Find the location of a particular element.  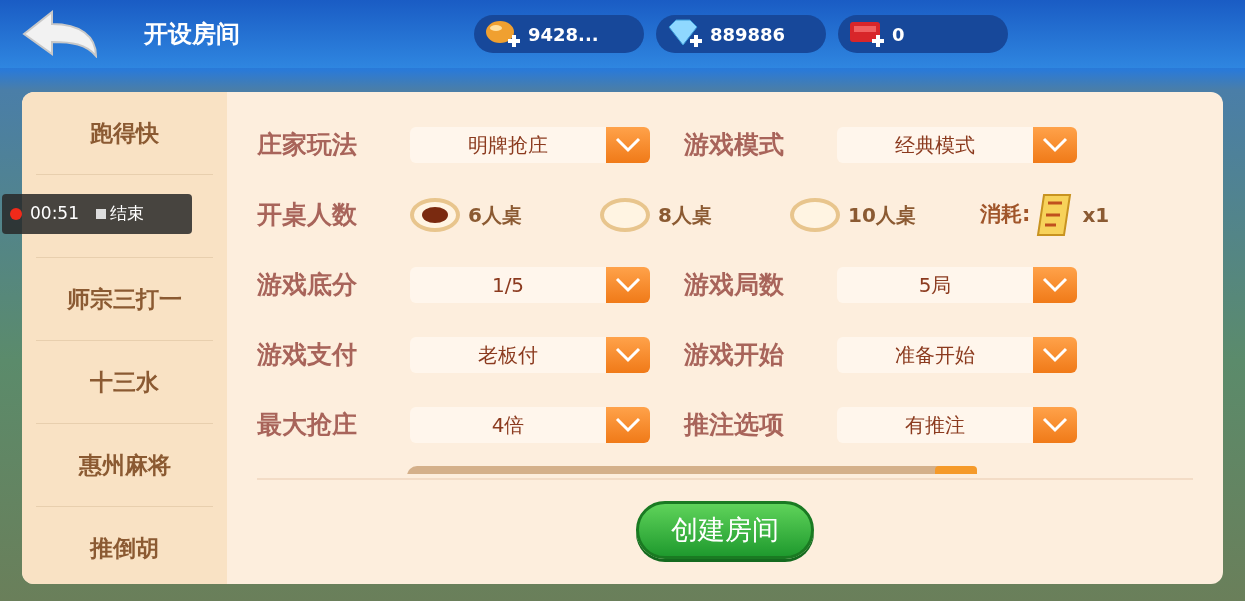

field-label: 游戏底分 is located at coordinates (307, 285).